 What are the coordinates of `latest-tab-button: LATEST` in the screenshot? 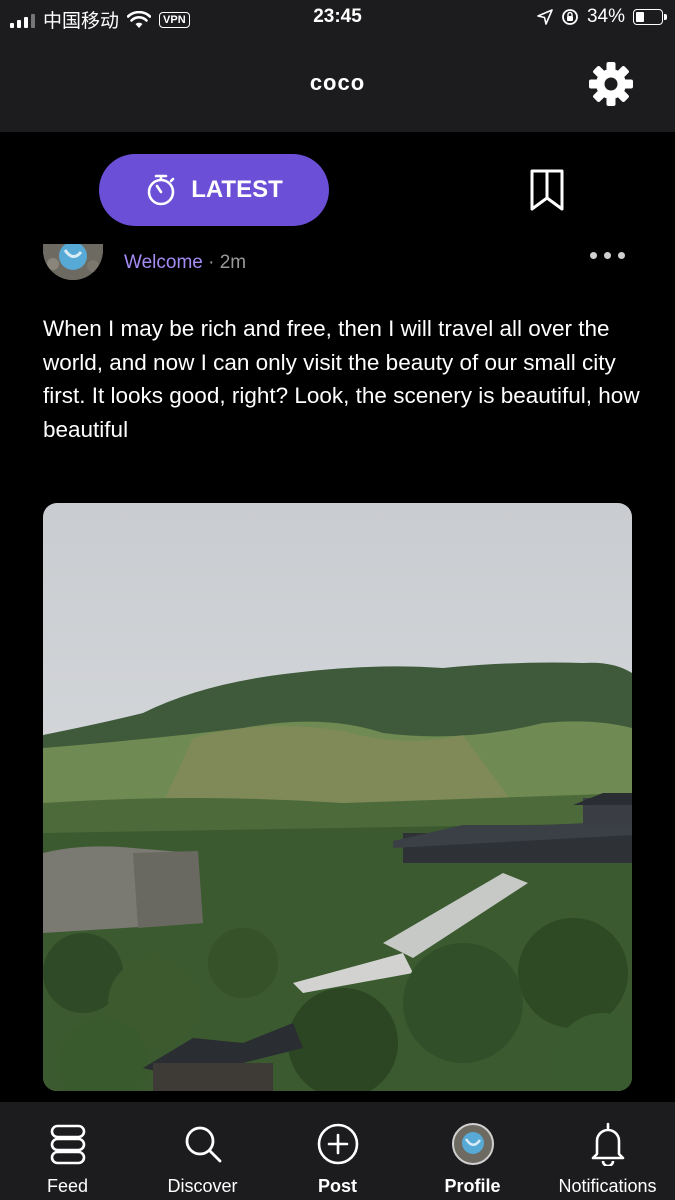 It's located at (214, 190).